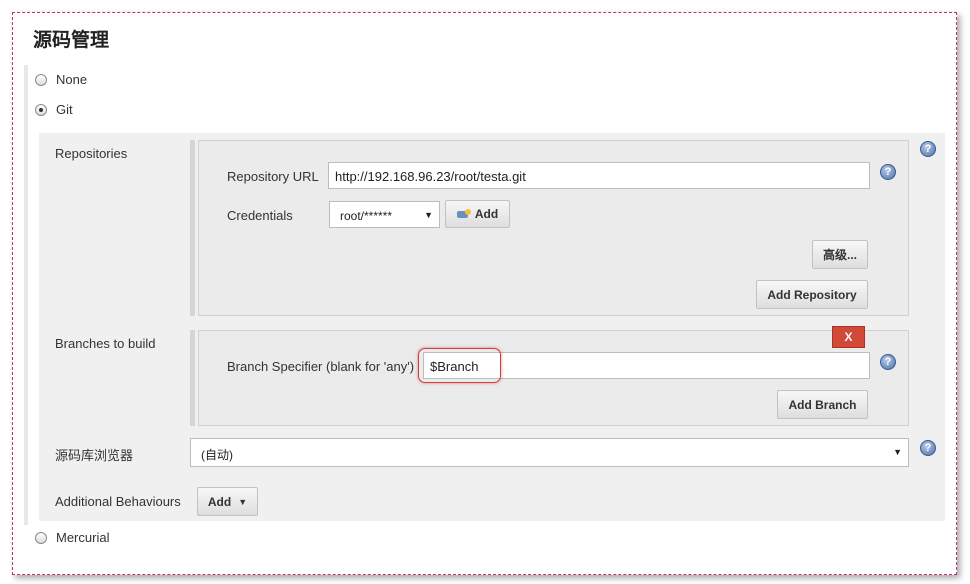 The image size is (970, 584). What do you see at coordinates (64, 109) in the screenshot?
I see `radio-git-label: Git` at bounding box center [64, 109].